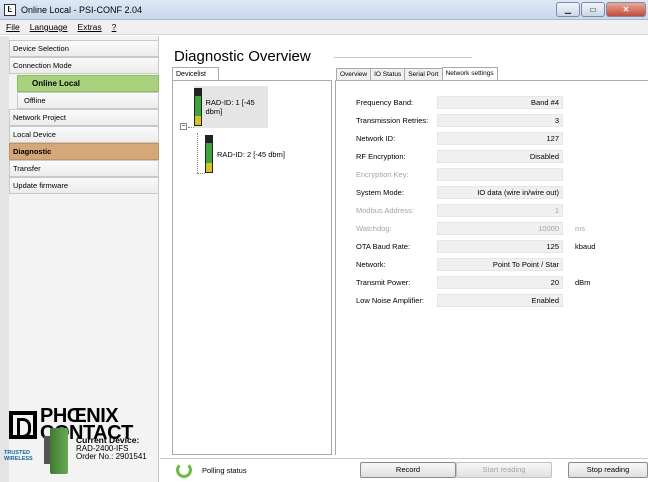 Image resolution: width=648 pixels, height=482 pixels. I want to click on window-title: Online Local - PSI-CONF 2.04, so click(82, 10).